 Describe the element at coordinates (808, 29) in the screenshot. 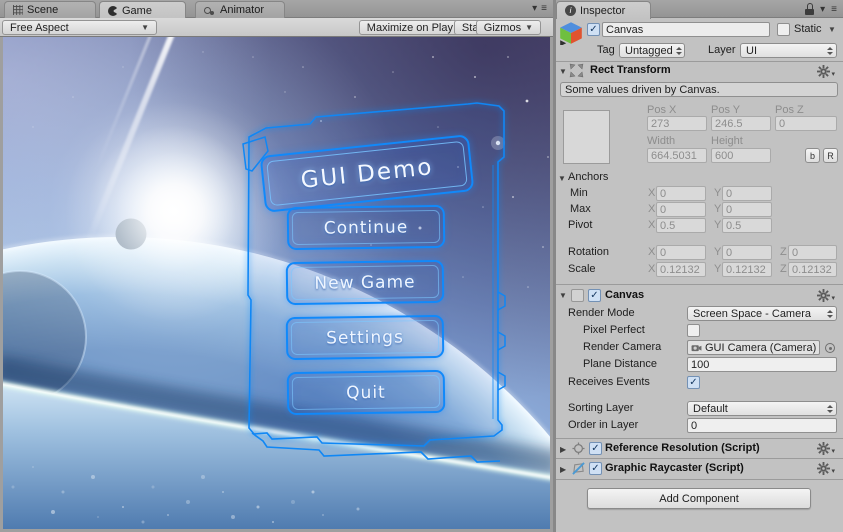

I see `static-label: Static` at that location.